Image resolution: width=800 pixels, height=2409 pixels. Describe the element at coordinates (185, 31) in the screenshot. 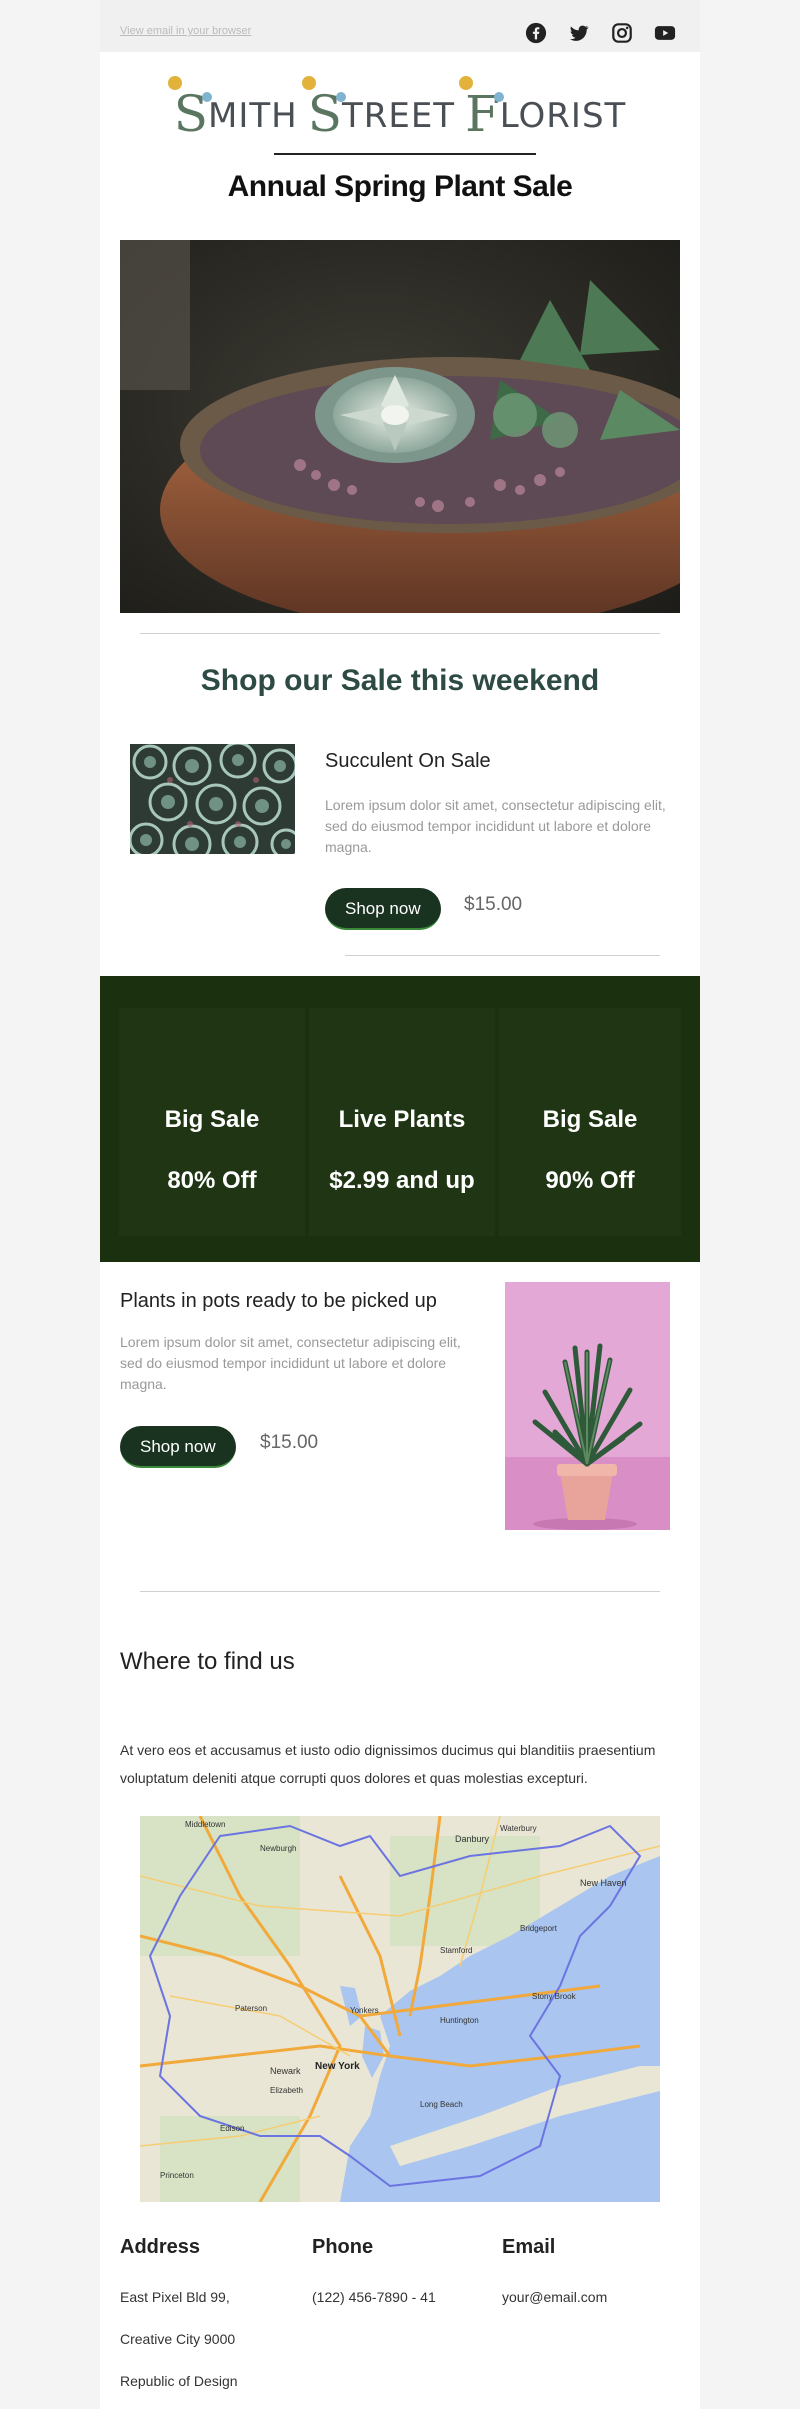

I see `view-in-browser-link: View email in your browser` at that location.